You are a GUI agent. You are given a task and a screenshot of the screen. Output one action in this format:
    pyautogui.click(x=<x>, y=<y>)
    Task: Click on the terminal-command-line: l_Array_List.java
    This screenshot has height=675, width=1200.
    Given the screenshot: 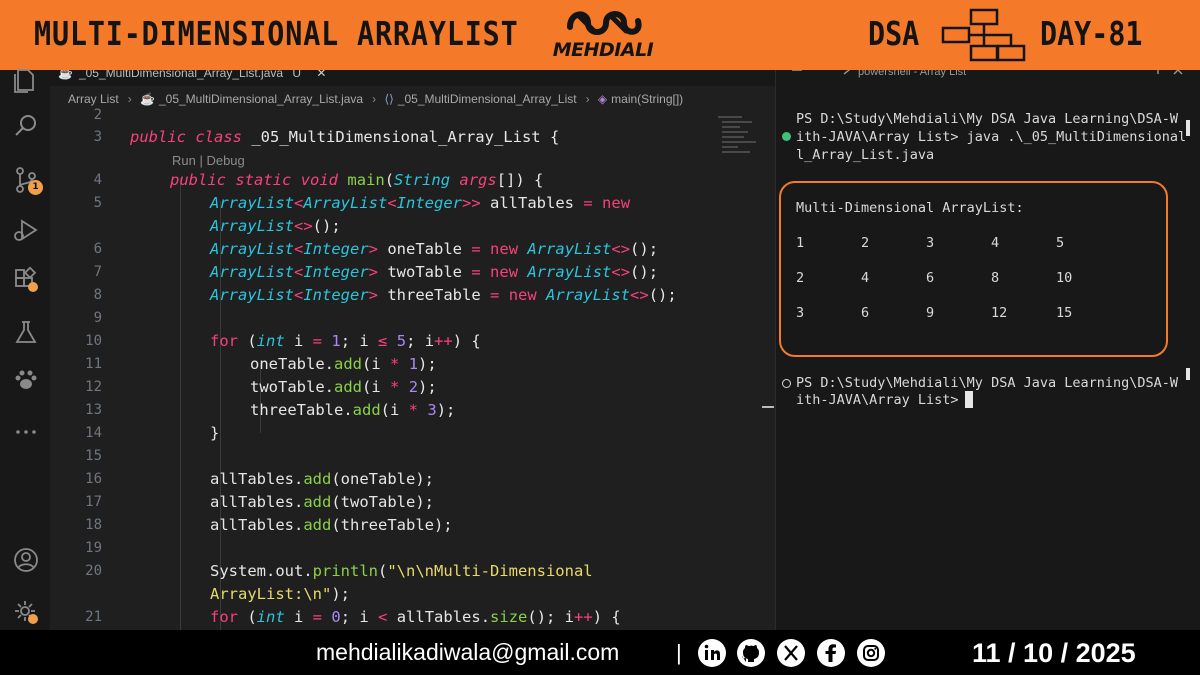 What is the action you would take?
    pyautogui.click(x=865, y=155)
    